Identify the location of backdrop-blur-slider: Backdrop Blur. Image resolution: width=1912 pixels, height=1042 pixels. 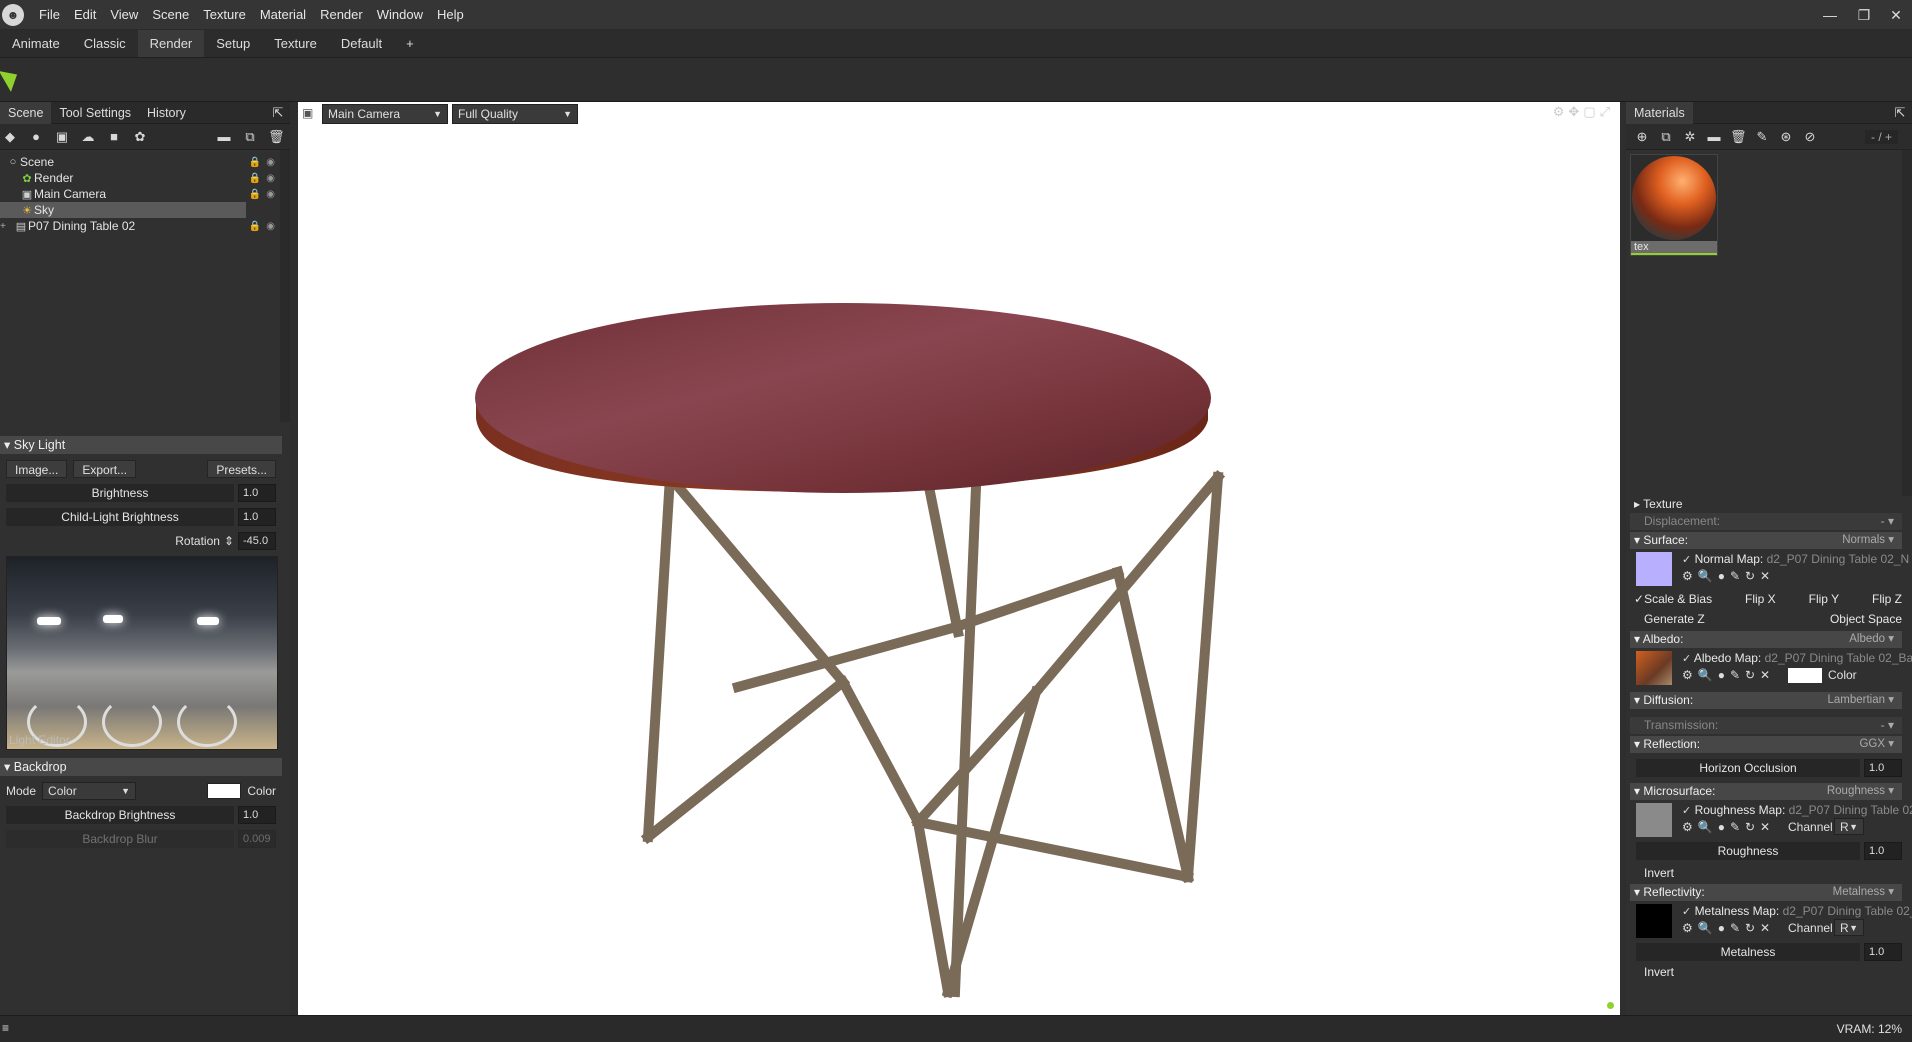
(120, 839).